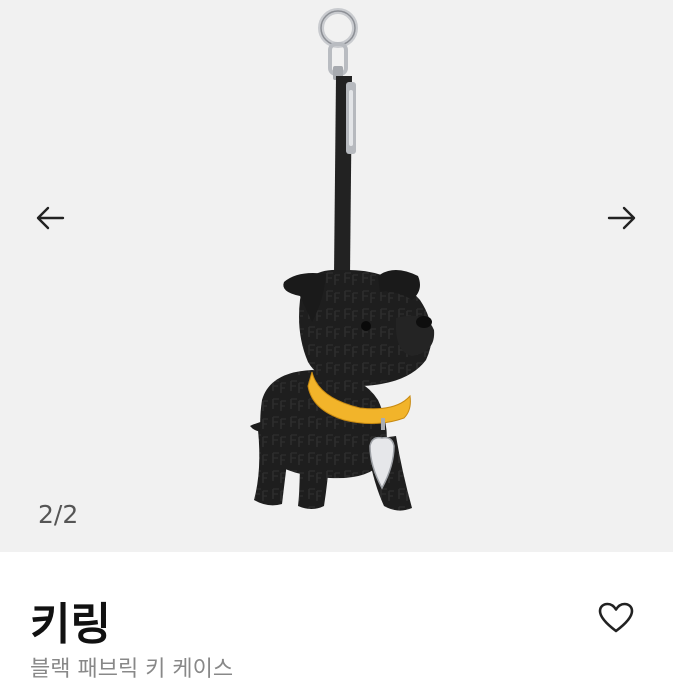 Image resolution: width=673 pixels, height=683 pixels. I want to click on heart-outline-icon, so click(616, 617).